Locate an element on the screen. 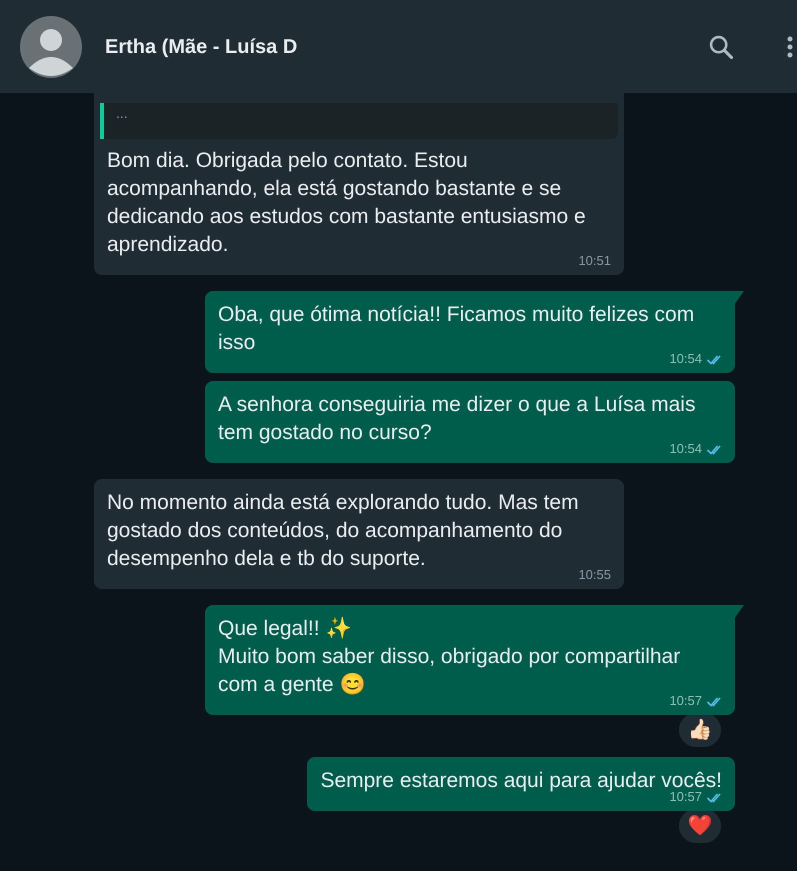 Image resolution: width=797 pixels, height=871 pixels. message-time: 10:55 is located at coordinates (594, 575).